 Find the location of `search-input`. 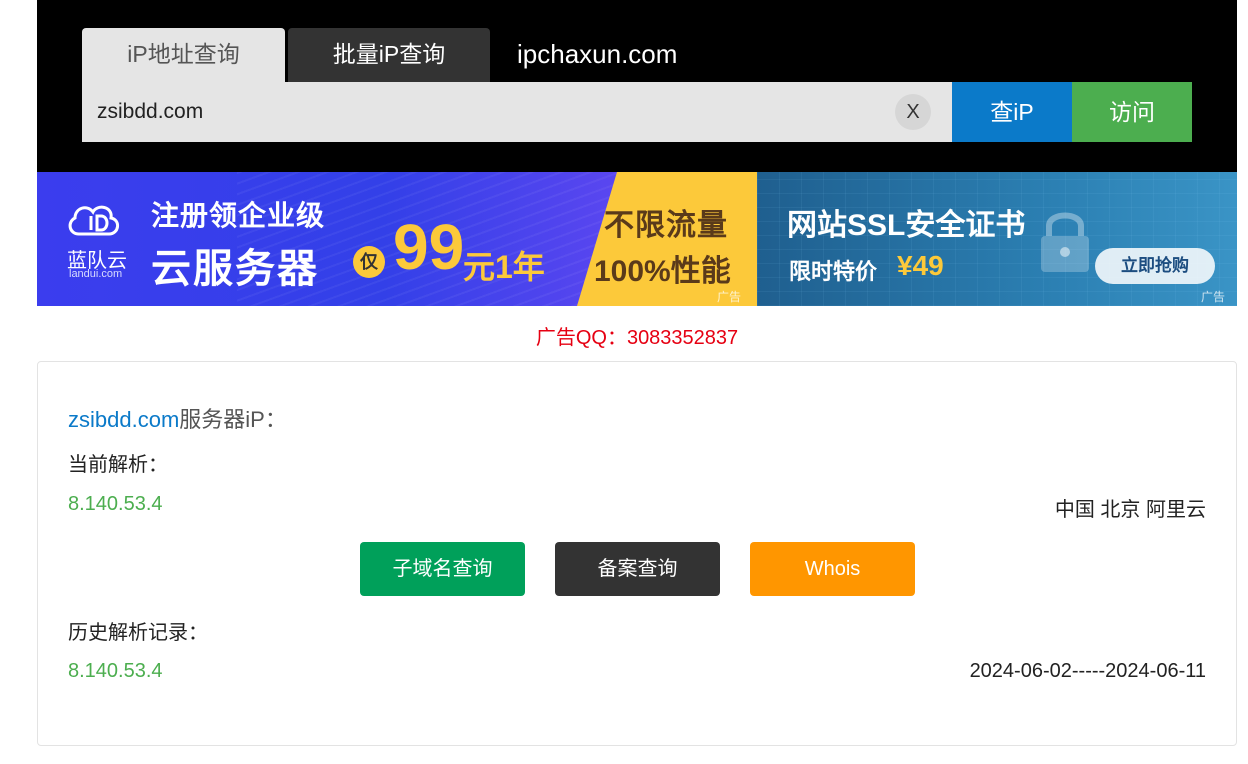

search-input is located at coordinates (482, 112).